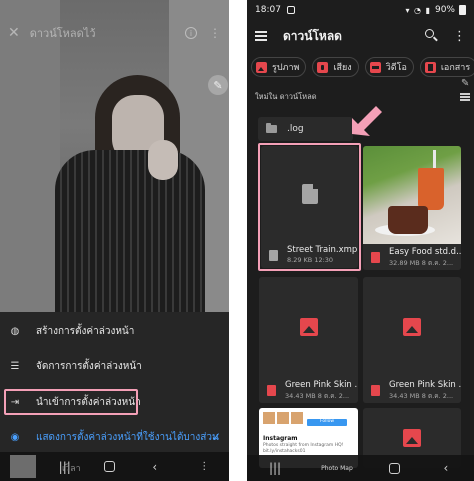  What do you see at coordinates (432, 36) in the screenshot?
I see `search-icon` at bounding box center [432, 36].